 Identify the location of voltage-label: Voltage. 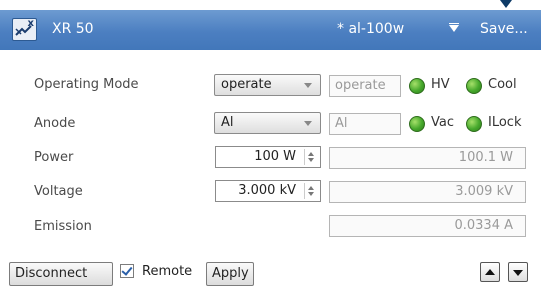
(58, 191).